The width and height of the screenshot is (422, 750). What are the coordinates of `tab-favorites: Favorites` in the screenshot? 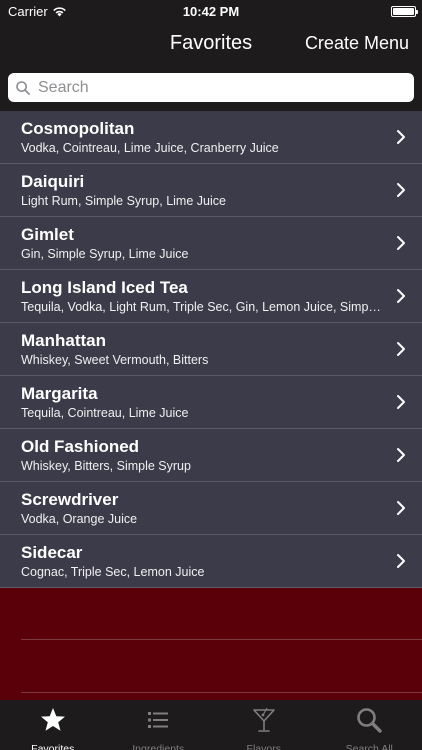 It's located at (53, 725).